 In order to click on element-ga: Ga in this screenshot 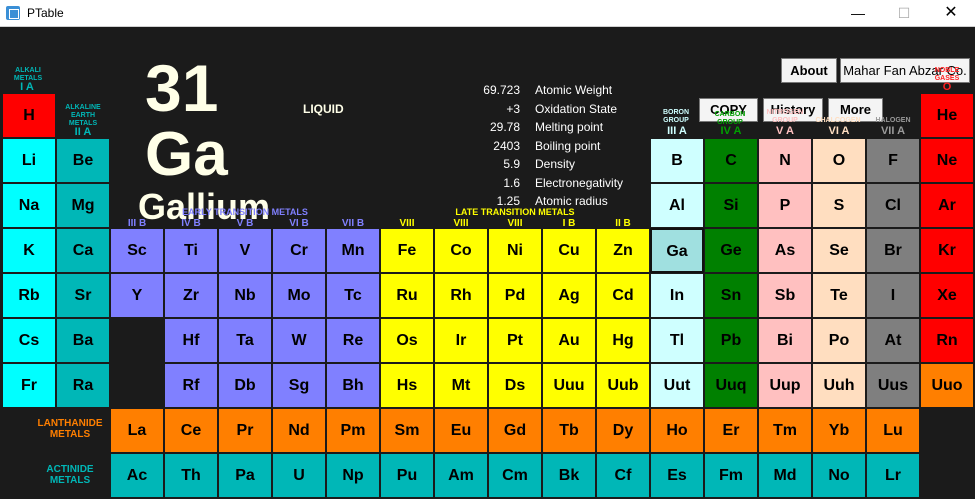, I will do `click(677, 250)`.